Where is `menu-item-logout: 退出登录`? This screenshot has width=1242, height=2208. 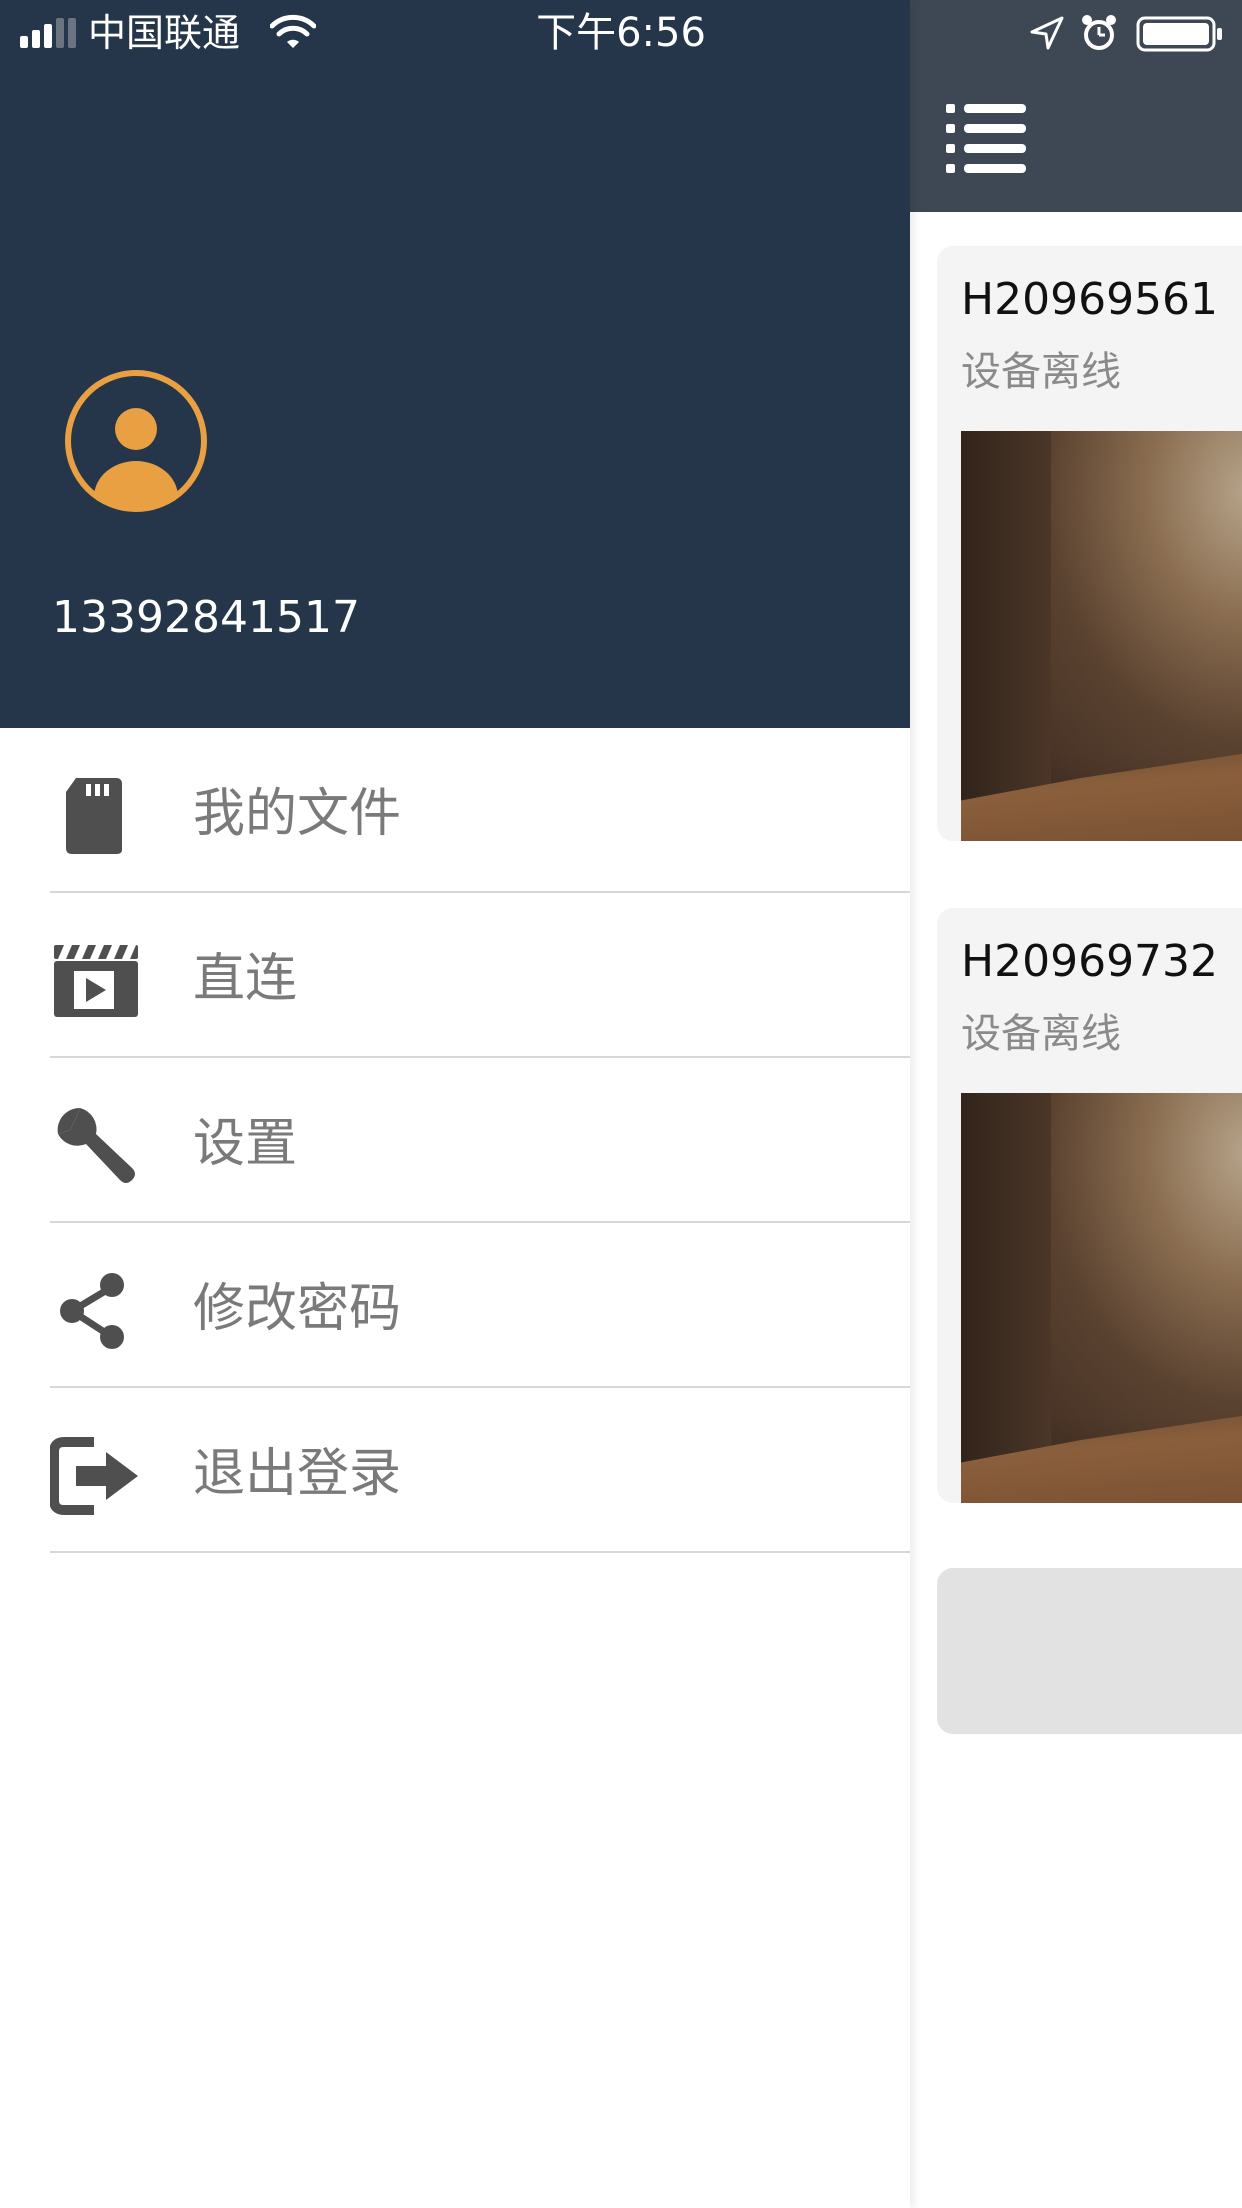
menu-item-logout: 退出登录 is located at coordinates (455, 1470).